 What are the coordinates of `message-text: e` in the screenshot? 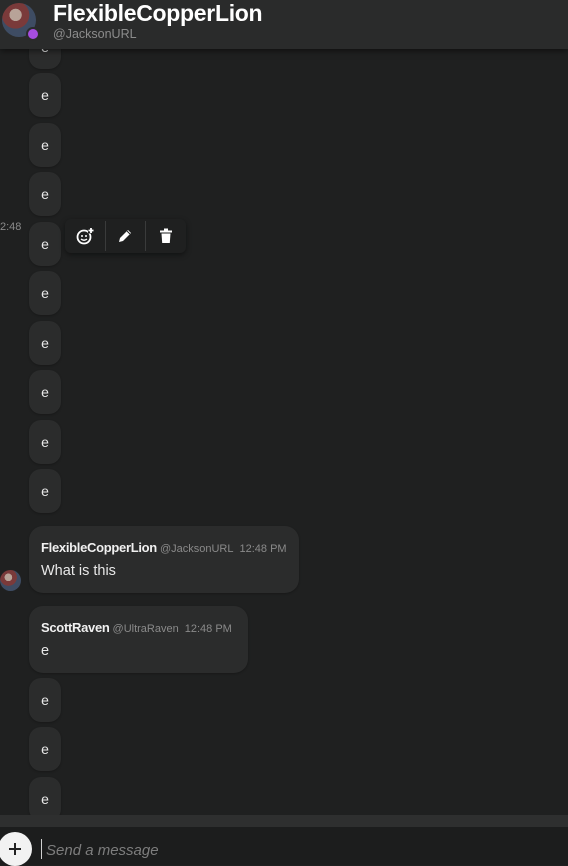 It's located at (45, 651).